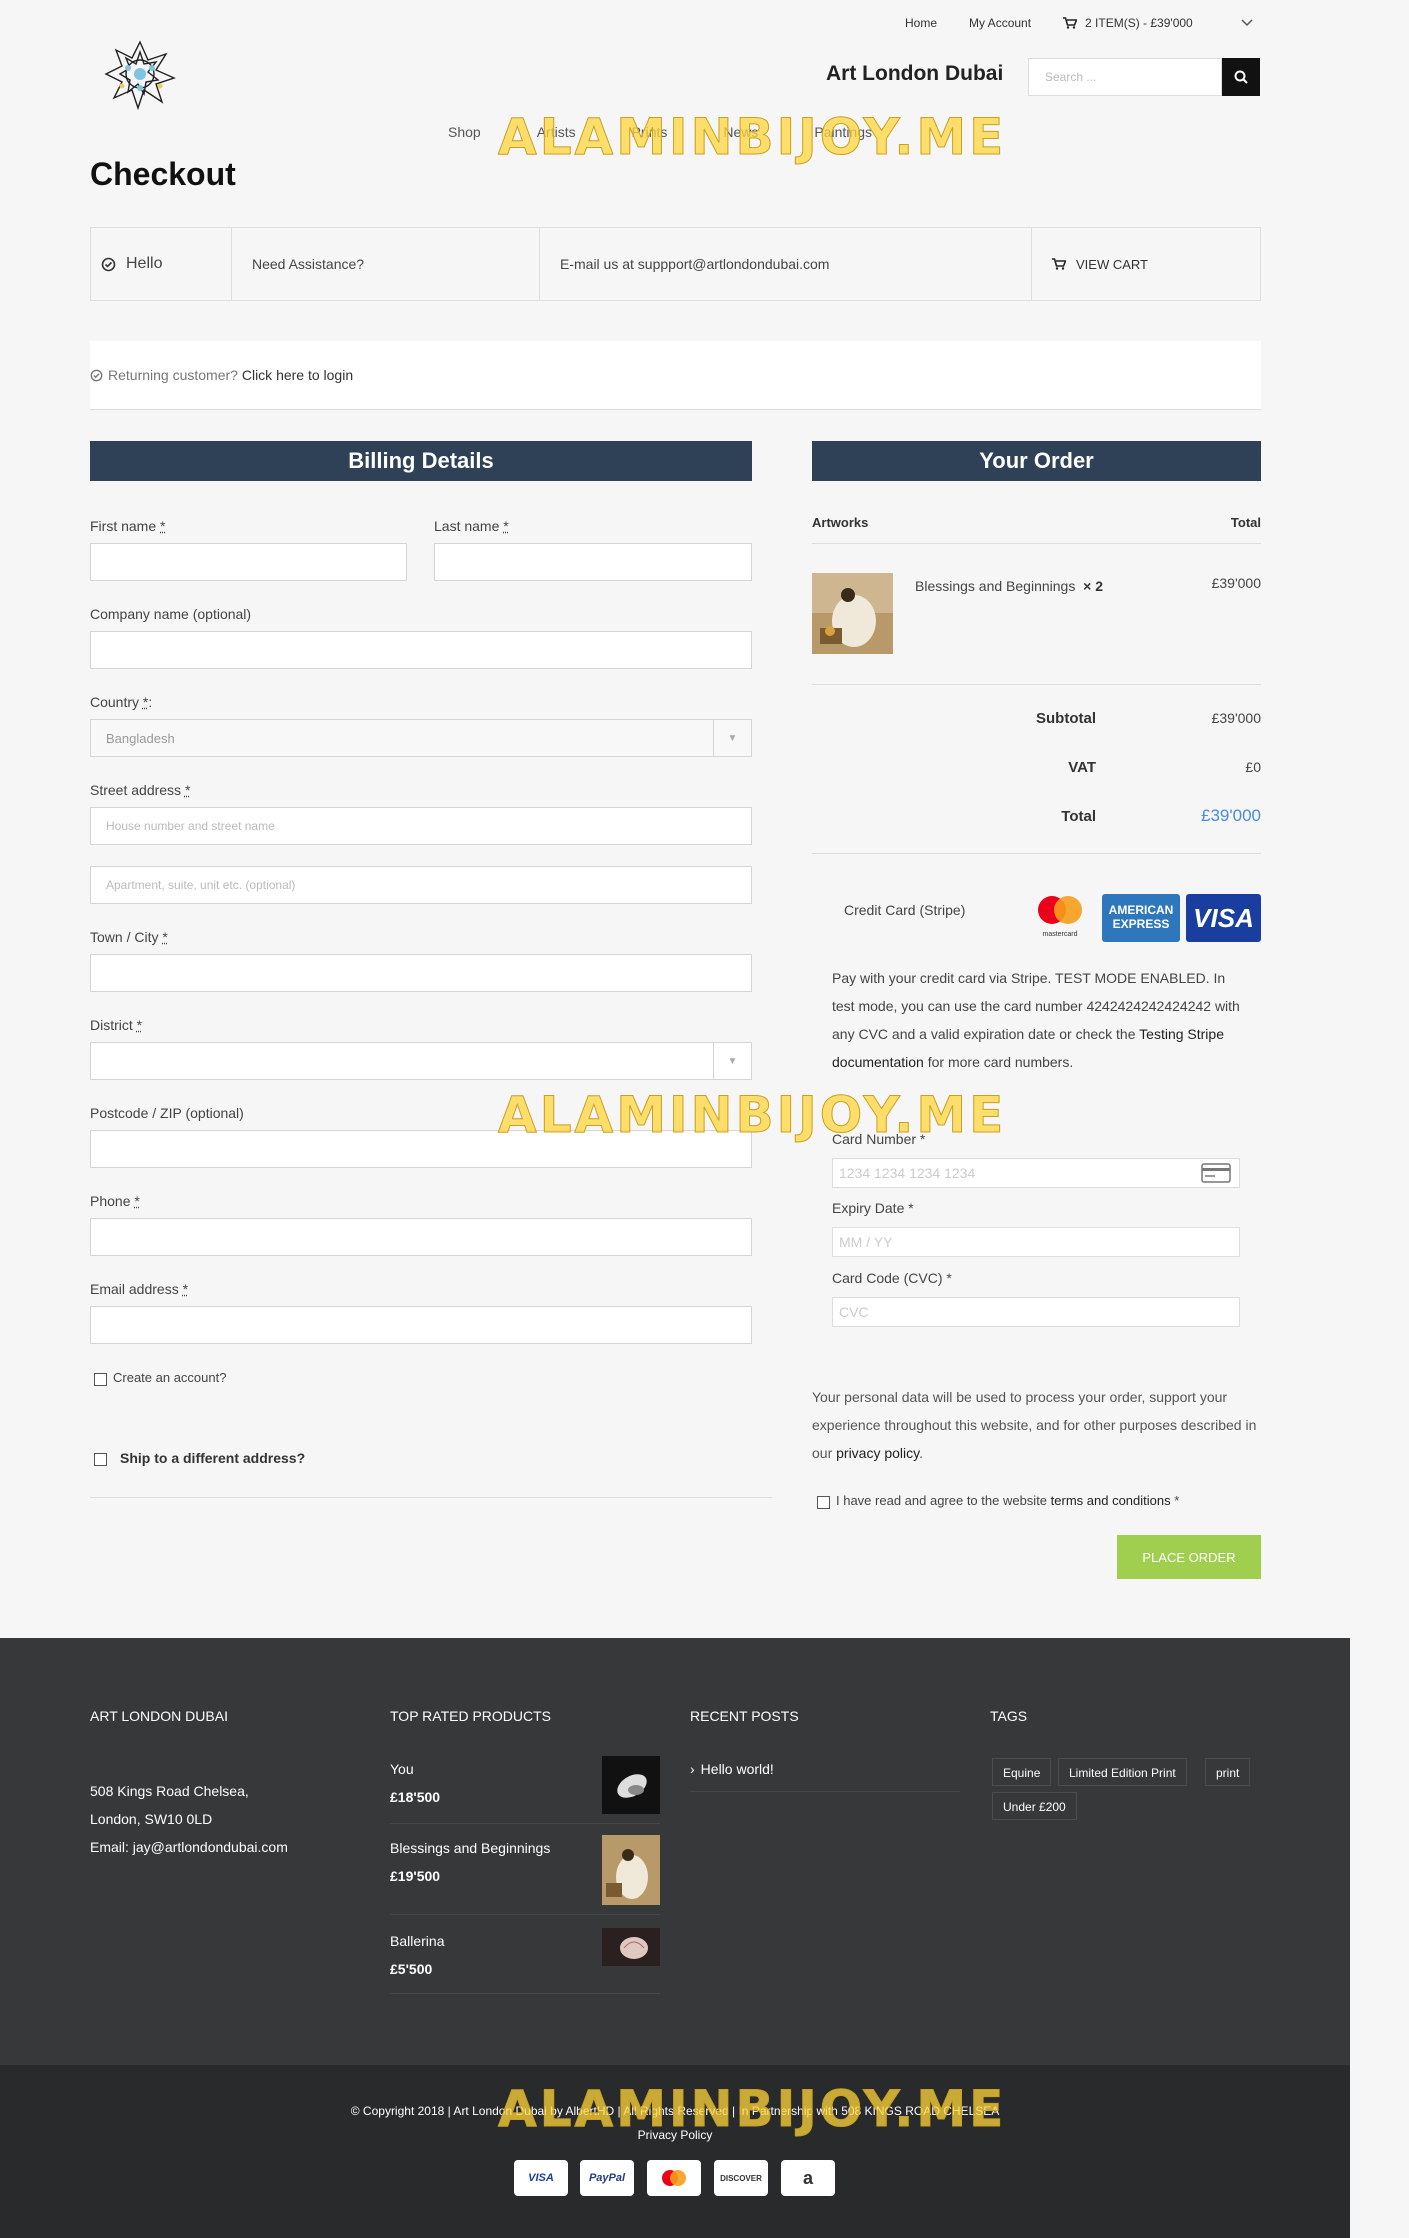  Describe the element at coordinates (1000, 23) in the screenshot. I see `my-account-link: My Account` at that location.